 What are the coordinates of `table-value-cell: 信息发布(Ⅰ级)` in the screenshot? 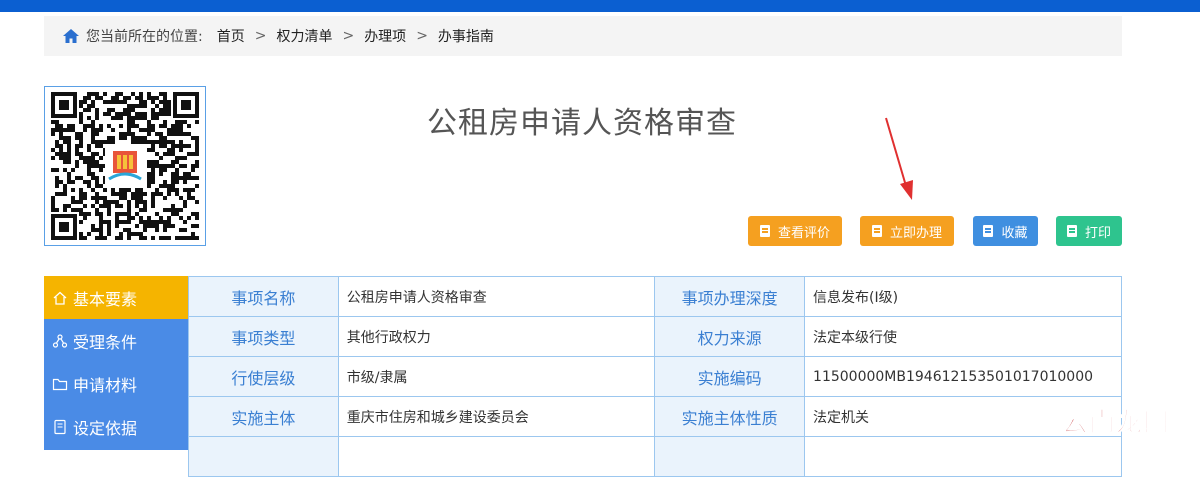 It's located at (963, 296).